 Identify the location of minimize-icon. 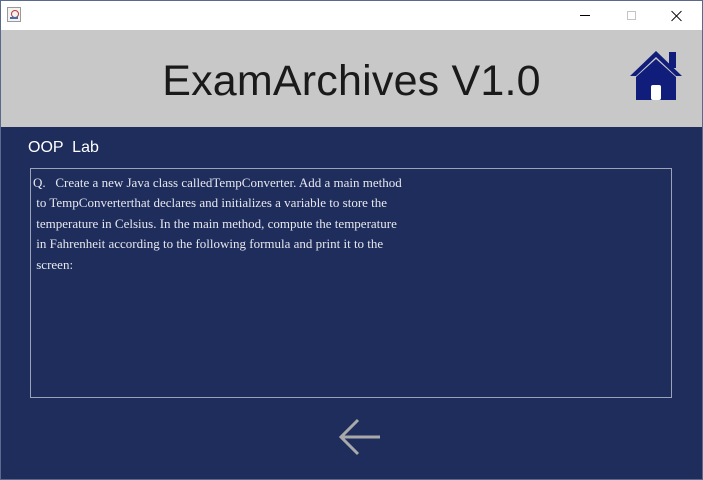
(585, 15).